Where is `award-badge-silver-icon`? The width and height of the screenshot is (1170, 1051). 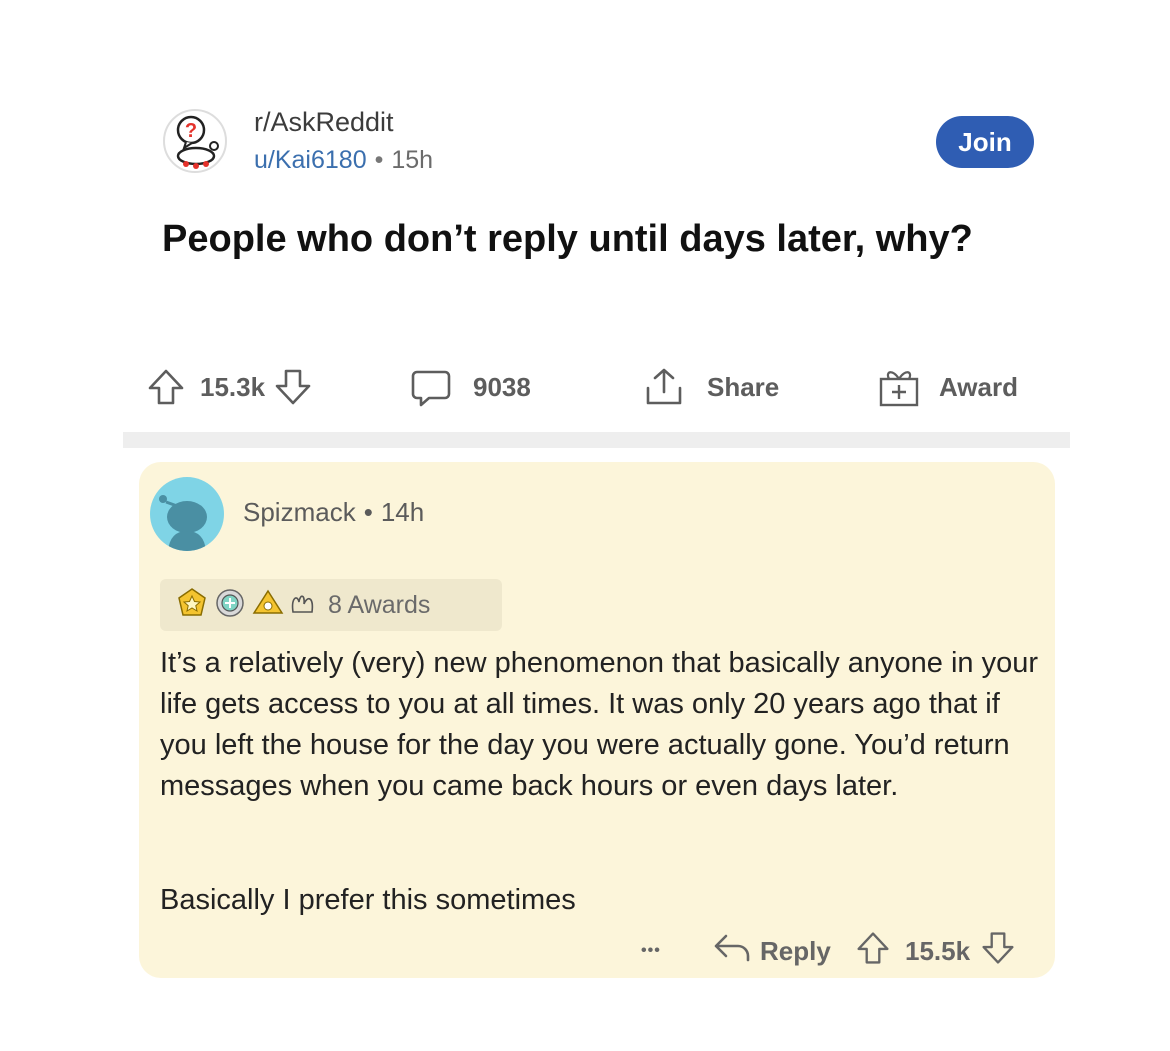
award-badge-silver-icon is located at coordinates (230, 605).